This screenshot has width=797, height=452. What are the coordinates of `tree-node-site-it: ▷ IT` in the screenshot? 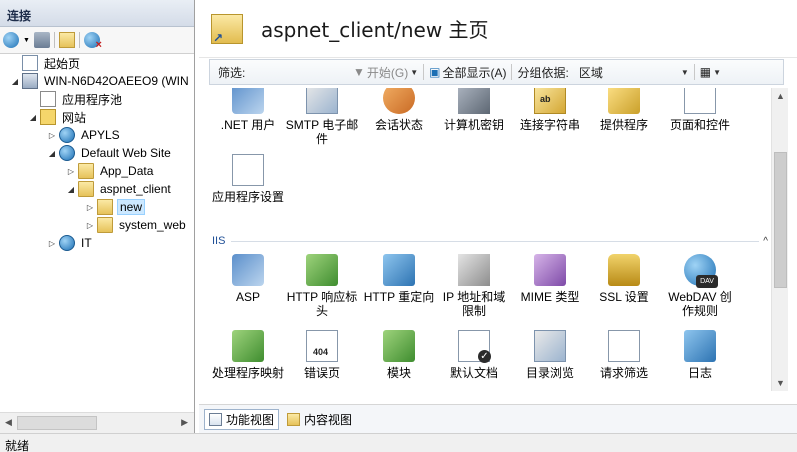 It's located at (70, 243).